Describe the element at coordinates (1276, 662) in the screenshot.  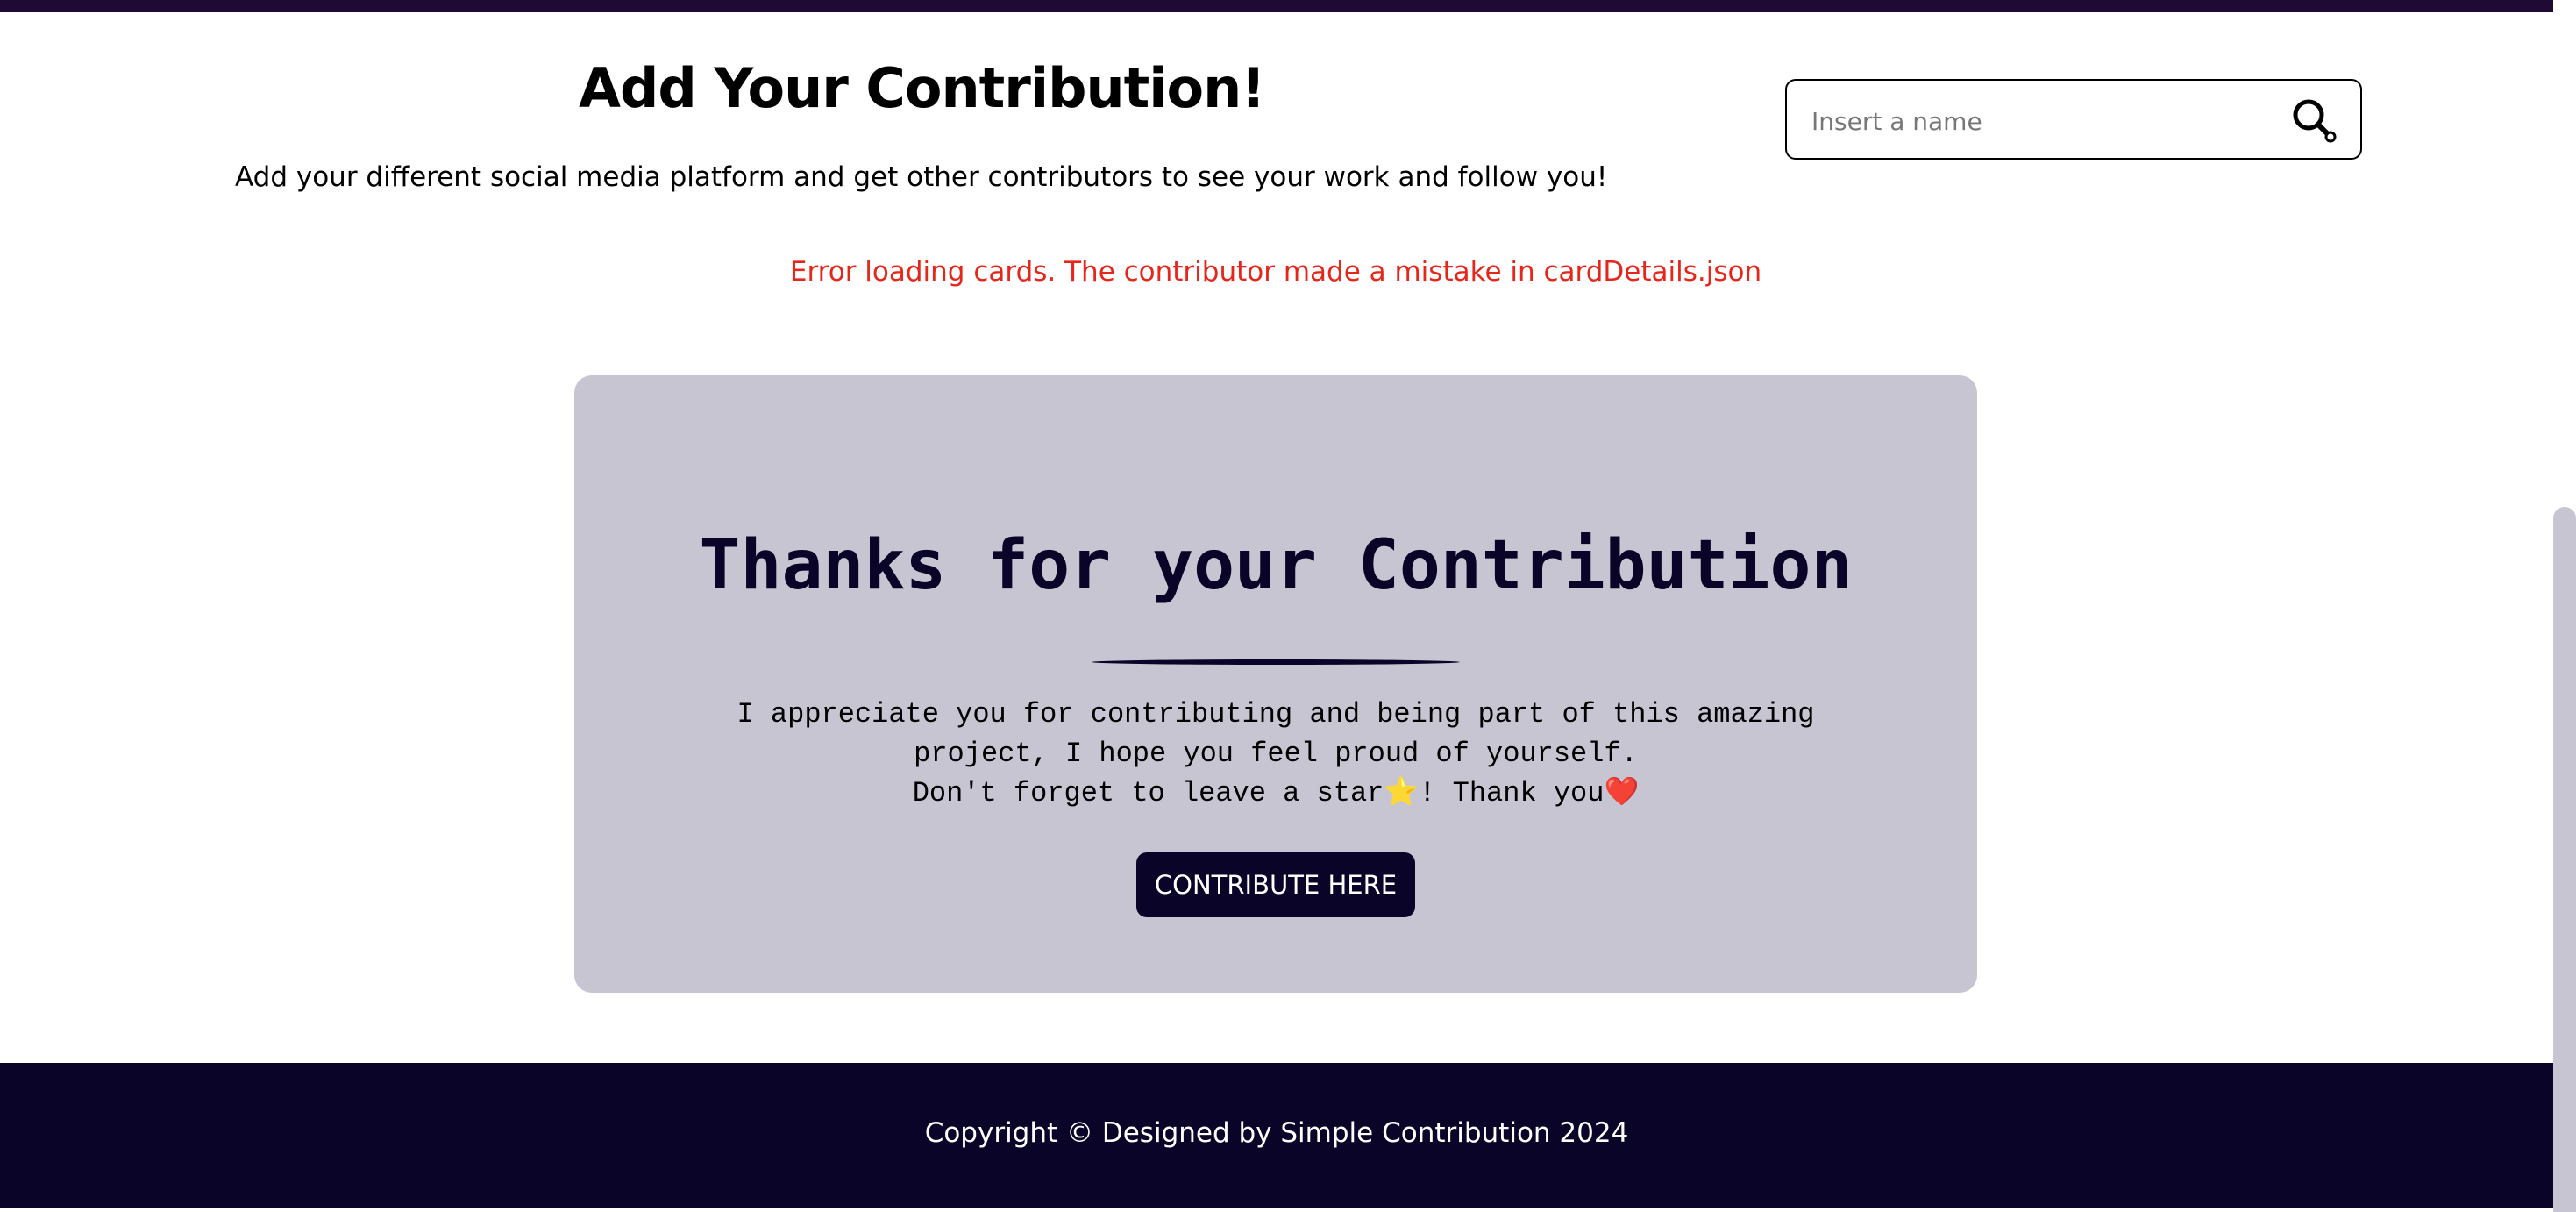
I see `thanks-card-divider` at that location.